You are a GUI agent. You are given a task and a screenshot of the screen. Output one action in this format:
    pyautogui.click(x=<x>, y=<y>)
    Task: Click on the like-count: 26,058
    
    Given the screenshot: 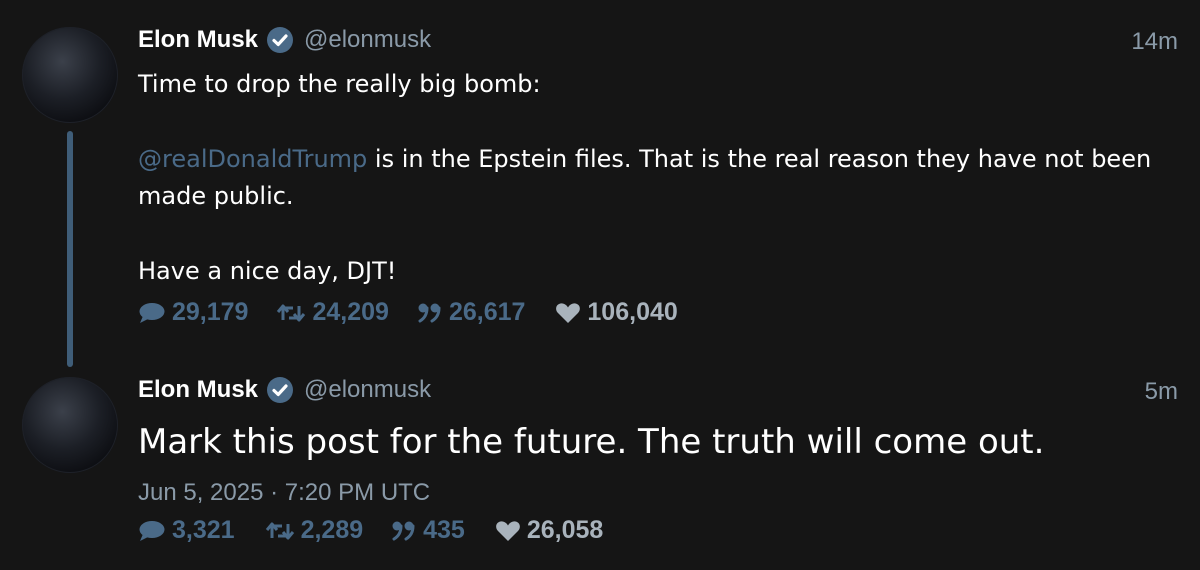 What is the action you would take?
    pyautogui.click(x=565, y=530)
    